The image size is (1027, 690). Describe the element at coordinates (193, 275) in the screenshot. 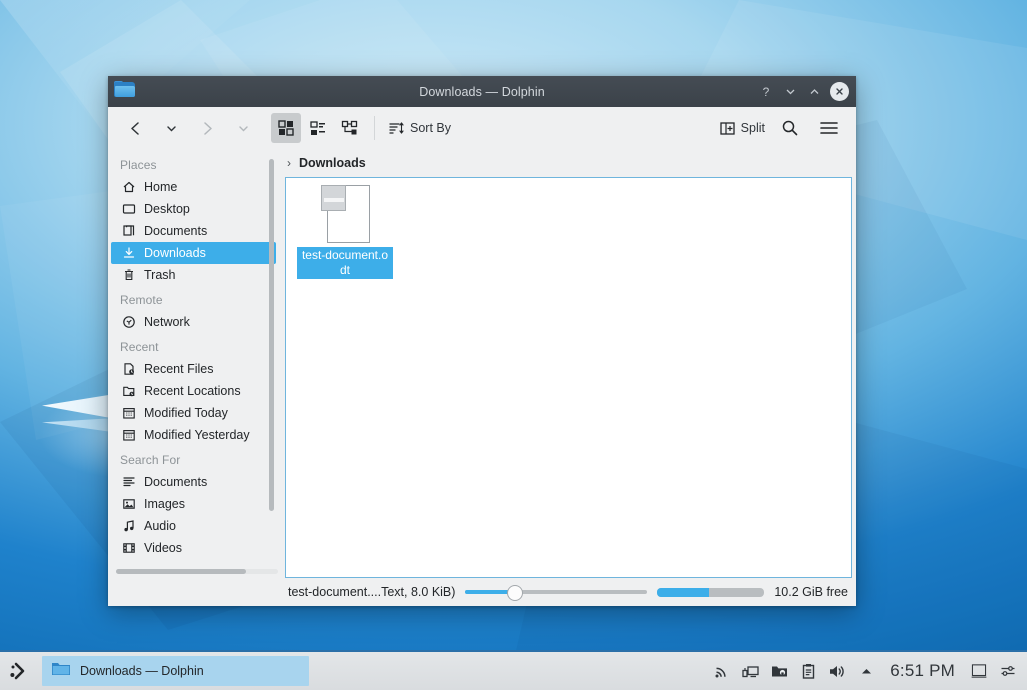

I see `sidebar-item-trash: Trash` at that location.